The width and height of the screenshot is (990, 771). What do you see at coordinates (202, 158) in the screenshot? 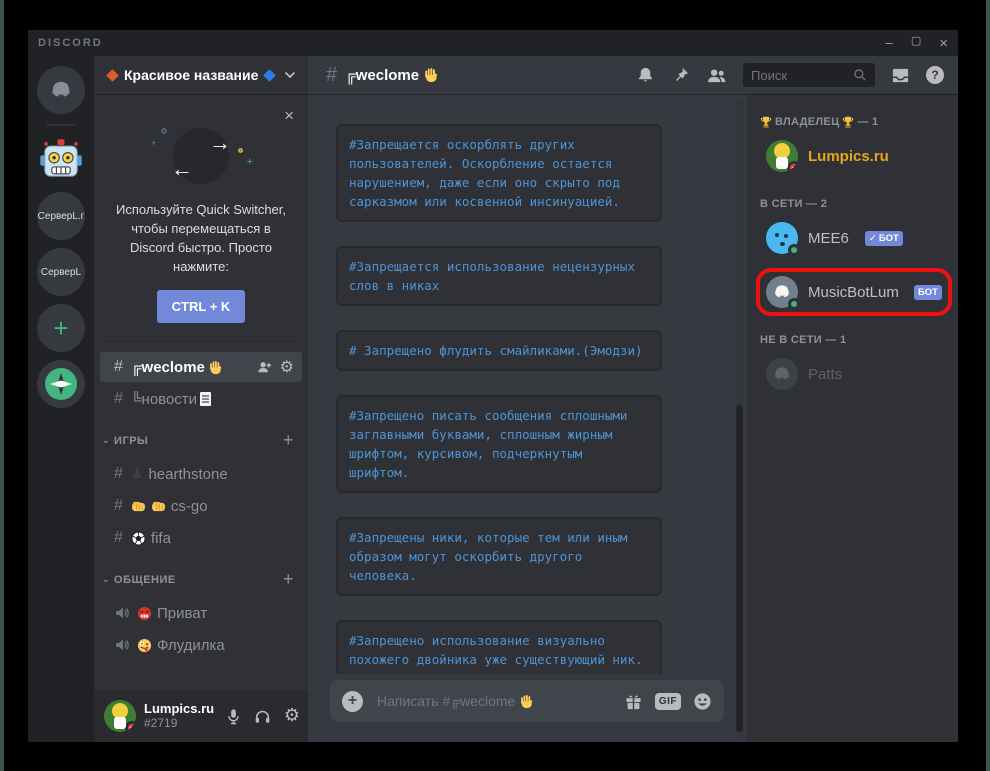
I see `quick-switcher-illustration: → ← + +` at bounding box center [202, 158].